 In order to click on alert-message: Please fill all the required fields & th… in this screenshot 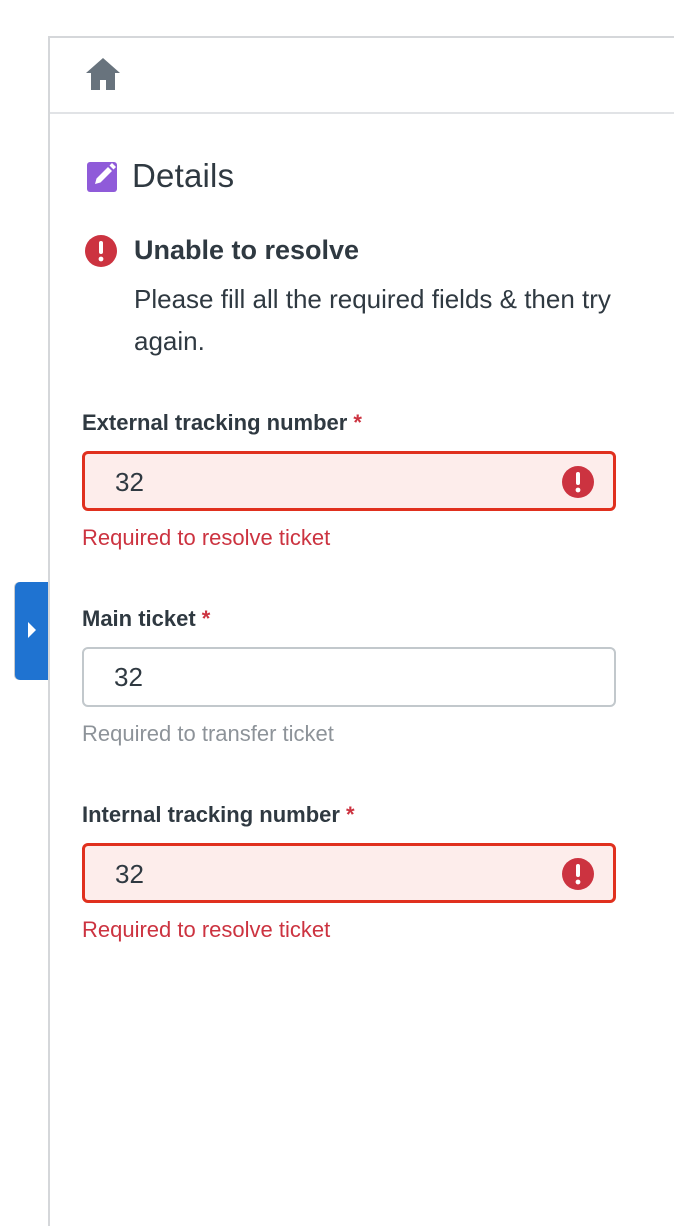, I will do `click(372, 320)`.